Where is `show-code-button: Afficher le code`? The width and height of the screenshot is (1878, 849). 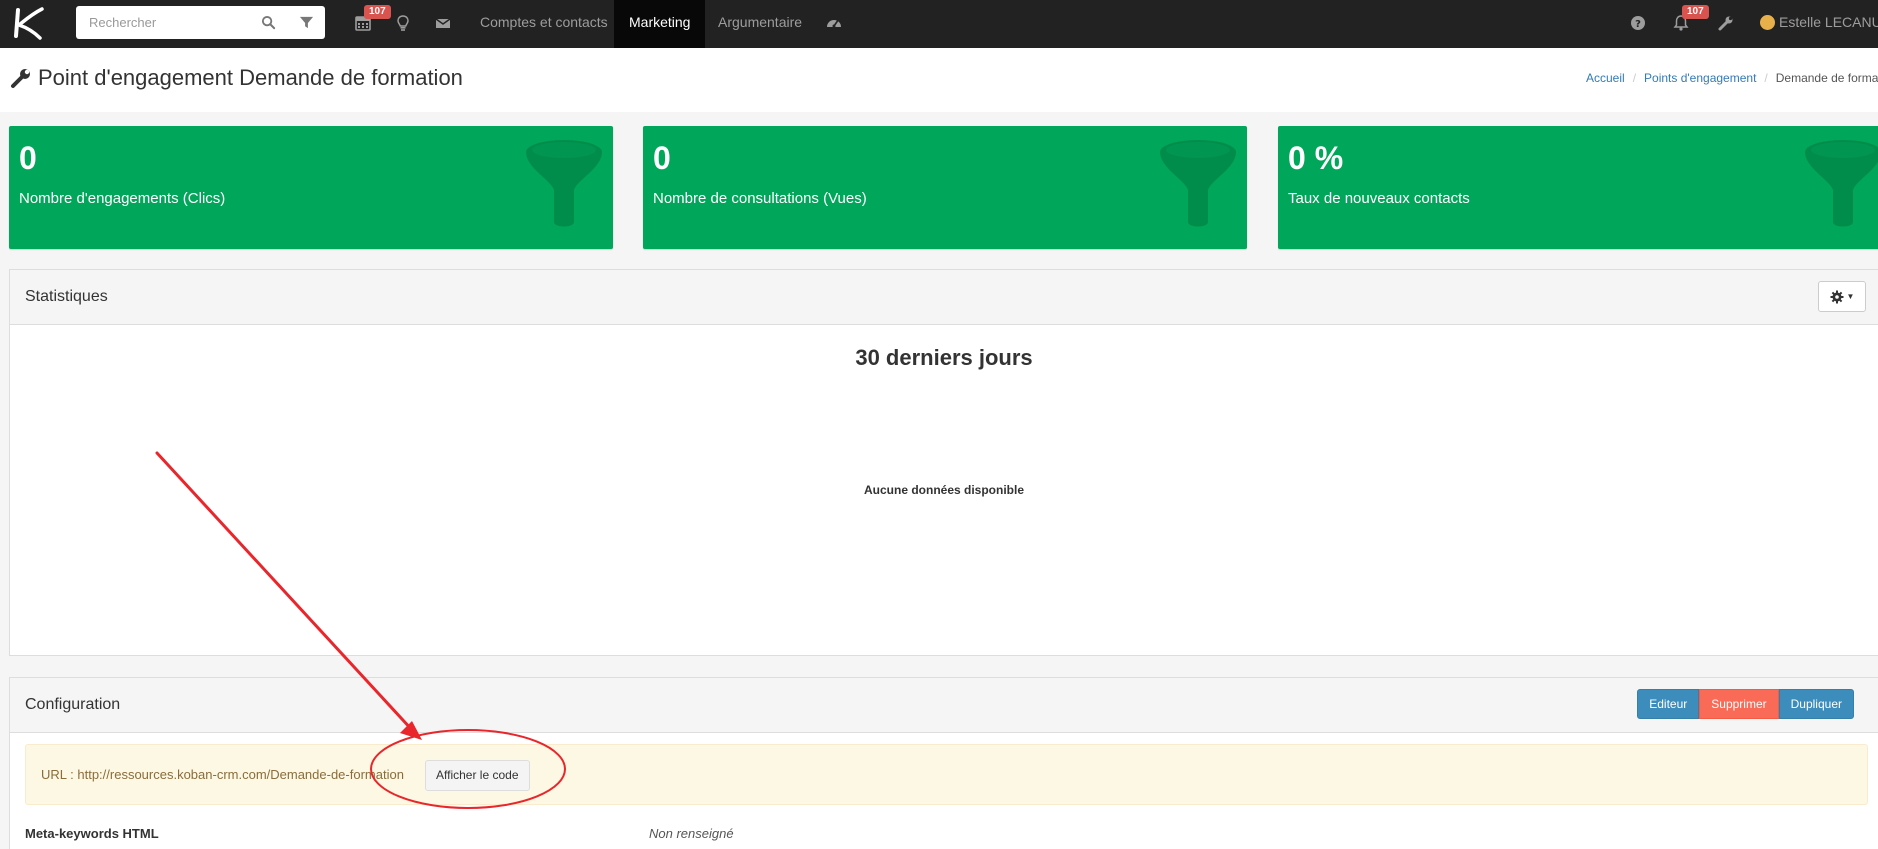
show-code-button: Afficher le code is located at coordinates (477, 775).